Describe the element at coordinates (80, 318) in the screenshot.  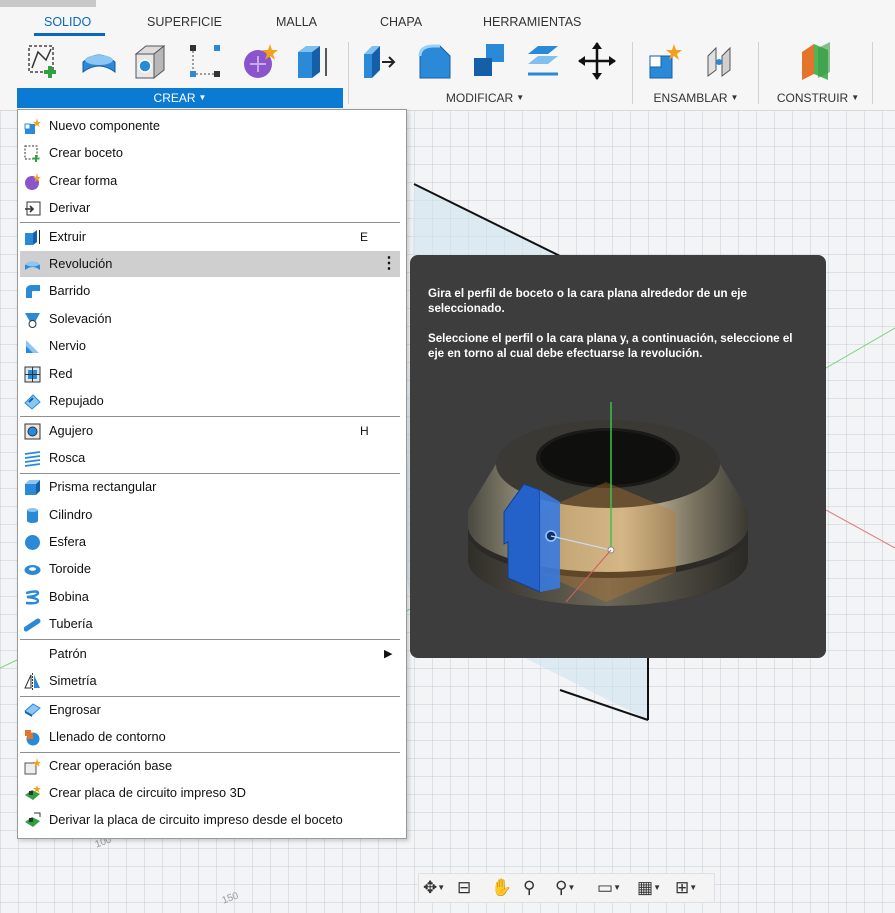
I see `menu-item-label: Solevación` at that location.